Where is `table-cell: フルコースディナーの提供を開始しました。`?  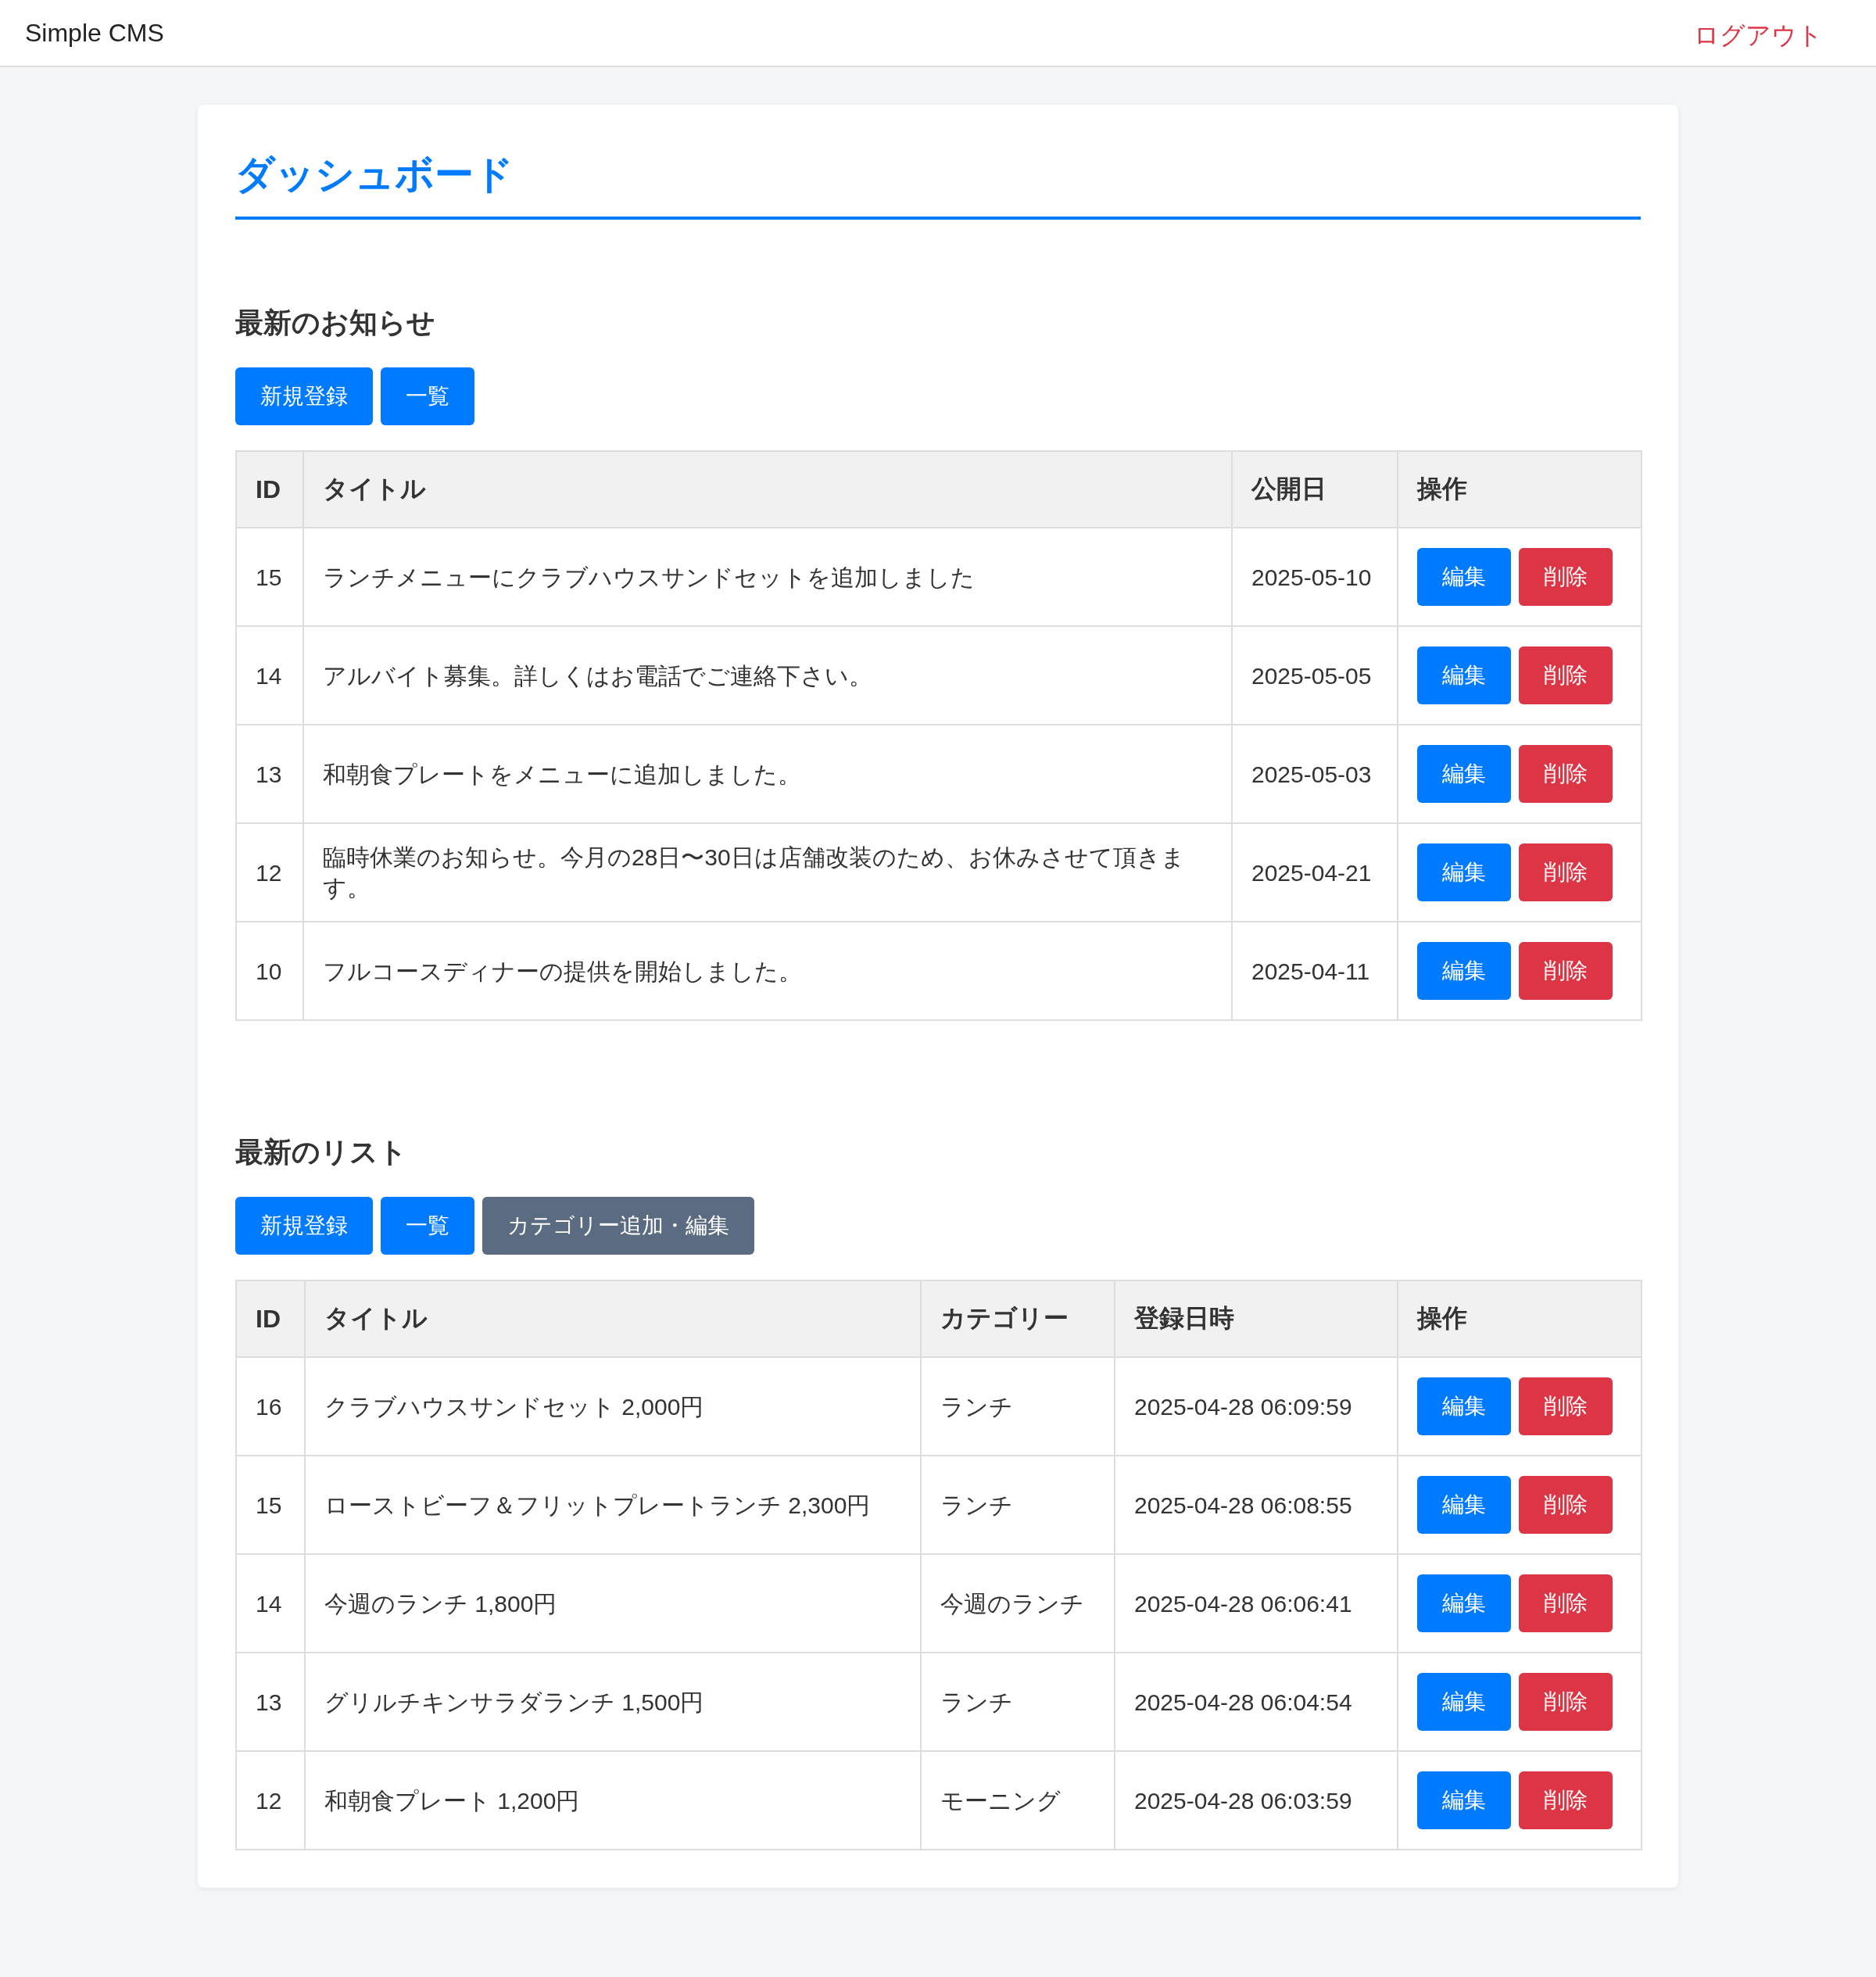
table-cell: フルコースディナーの提供を開始しました。 is located at coordinates (767, 971).